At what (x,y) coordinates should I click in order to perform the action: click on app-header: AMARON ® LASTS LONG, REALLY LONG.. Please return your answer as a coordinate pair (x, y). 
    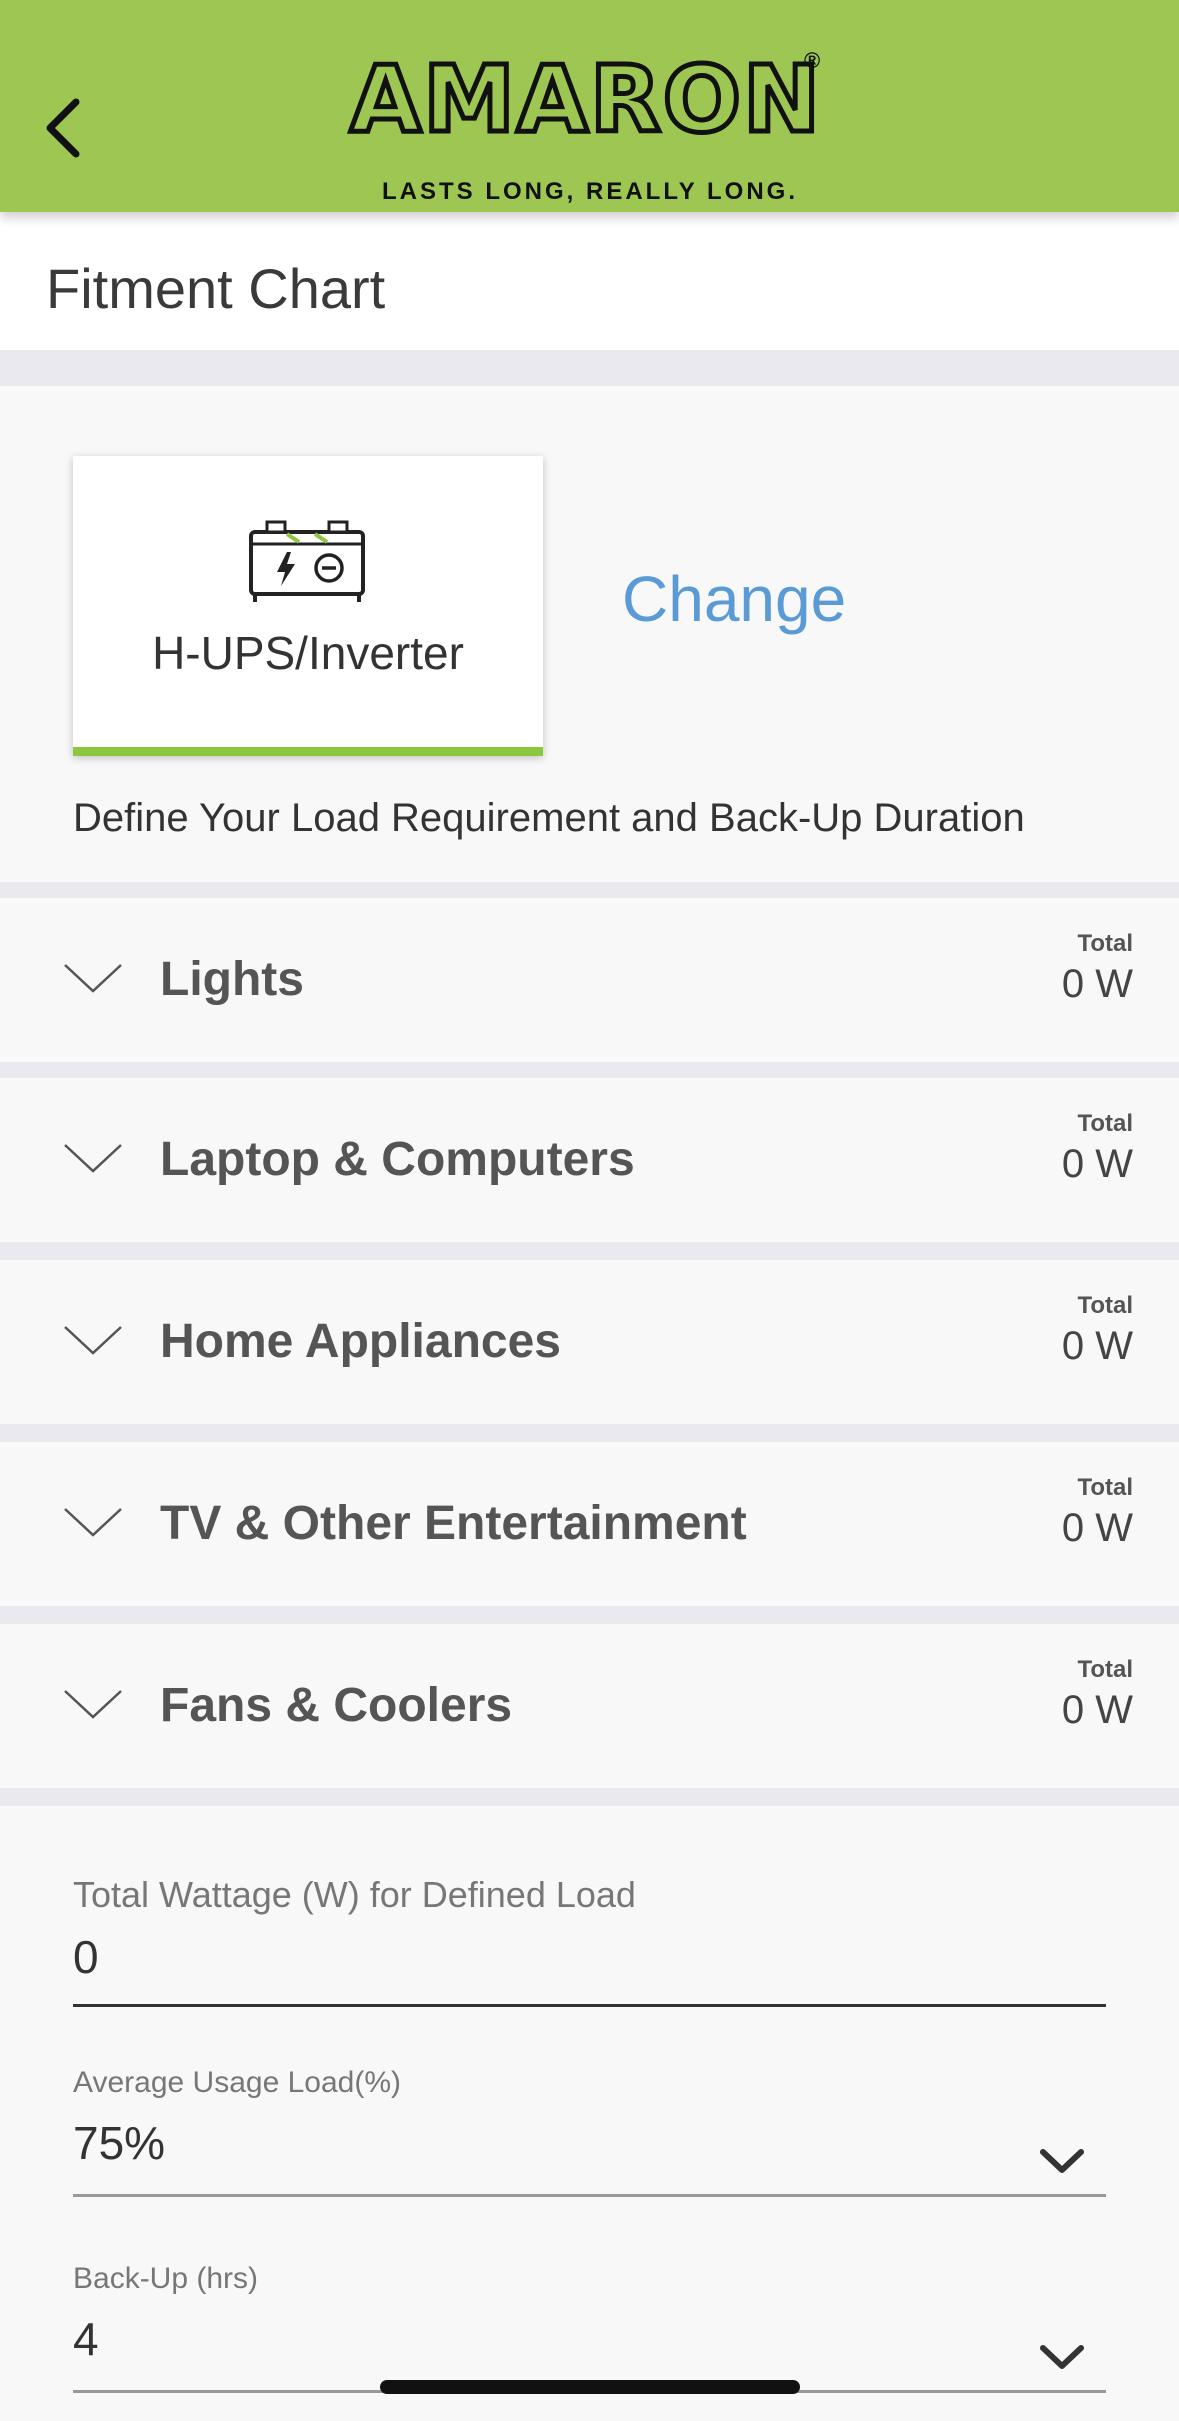
    Looking at the image, I should click on (589, 106).